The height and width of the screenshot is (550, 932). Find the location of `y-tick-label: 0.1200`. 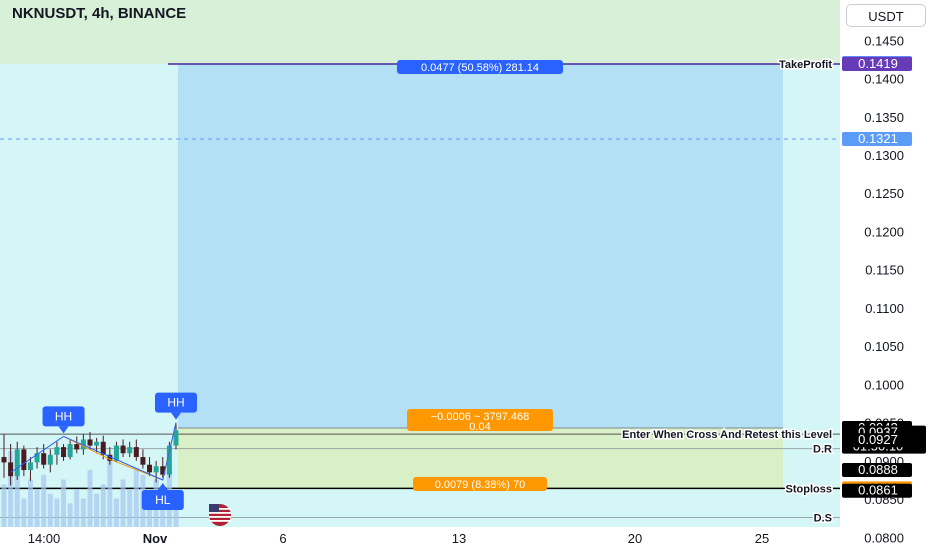

y-tick-label: 0.1200 is located at coordinates (884, 231).